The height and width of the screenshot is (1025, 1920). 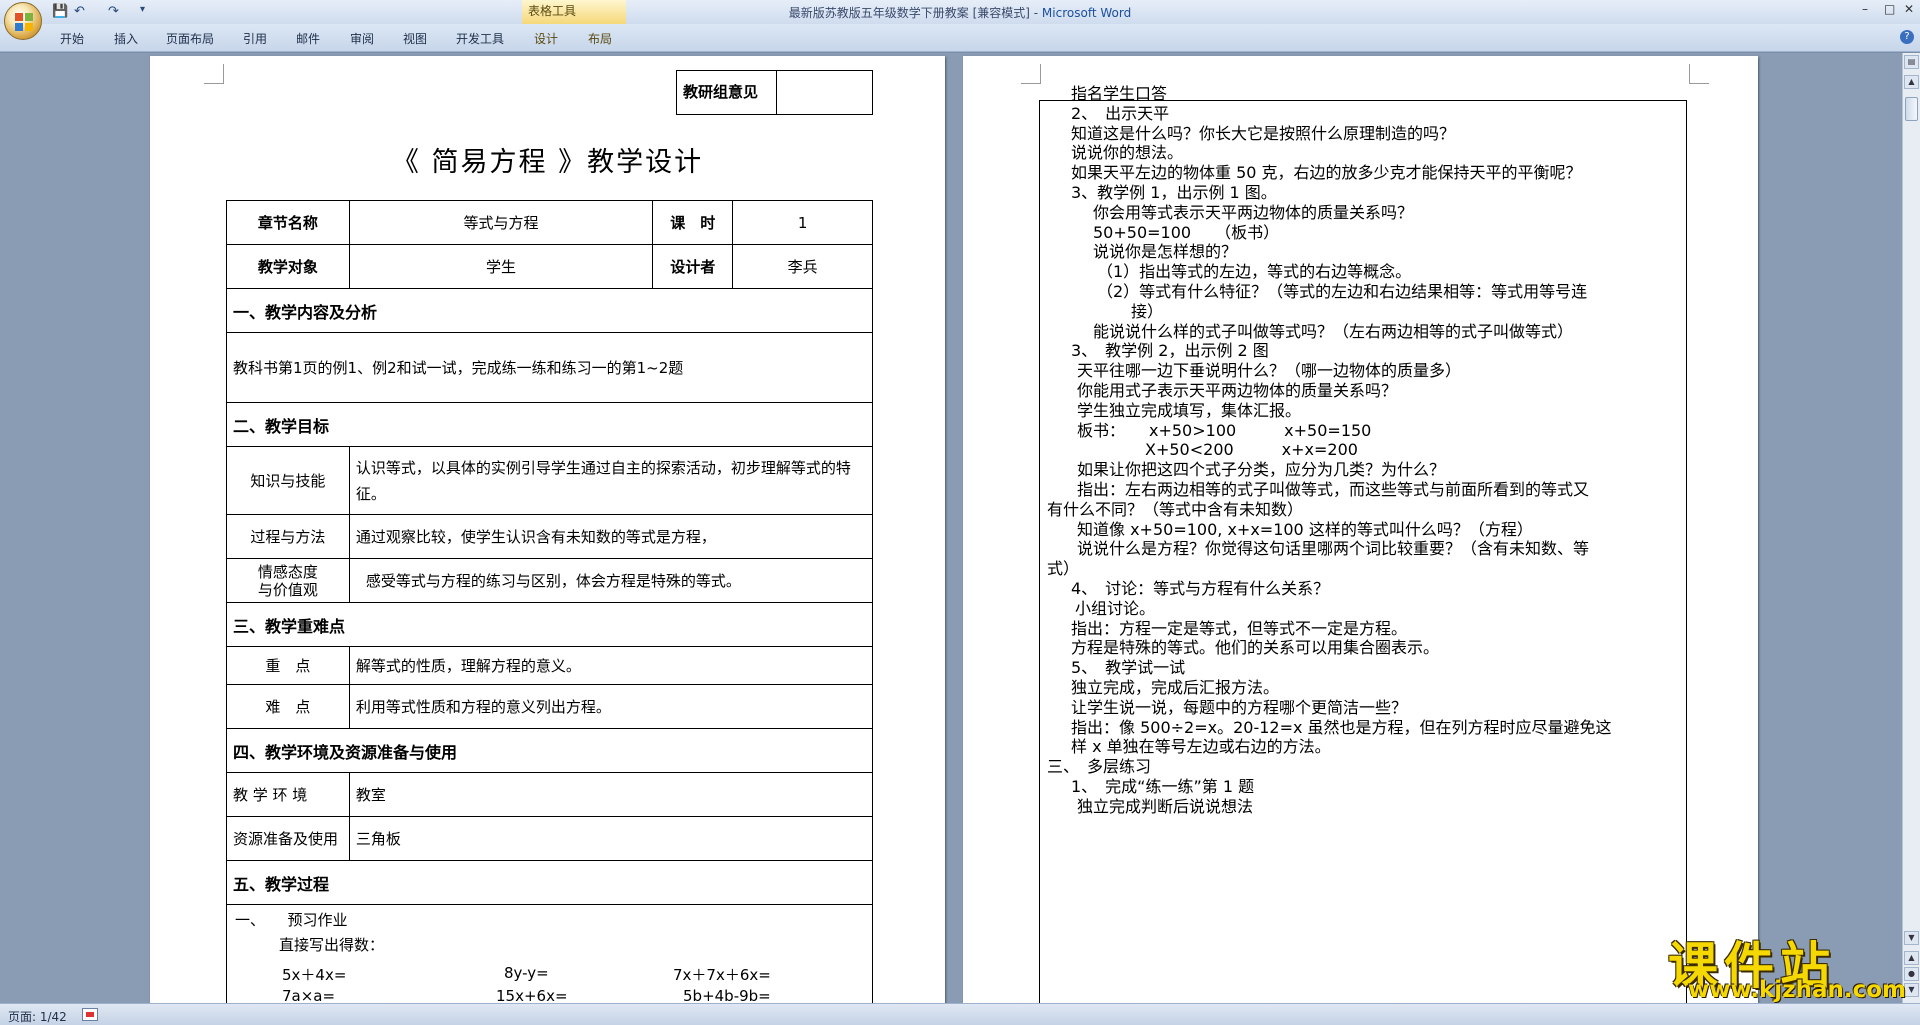 I want to click on goal-process-text: 通过观察比较，使学生认识含有未知数的等式是方程，, so click(x=611, y=536).